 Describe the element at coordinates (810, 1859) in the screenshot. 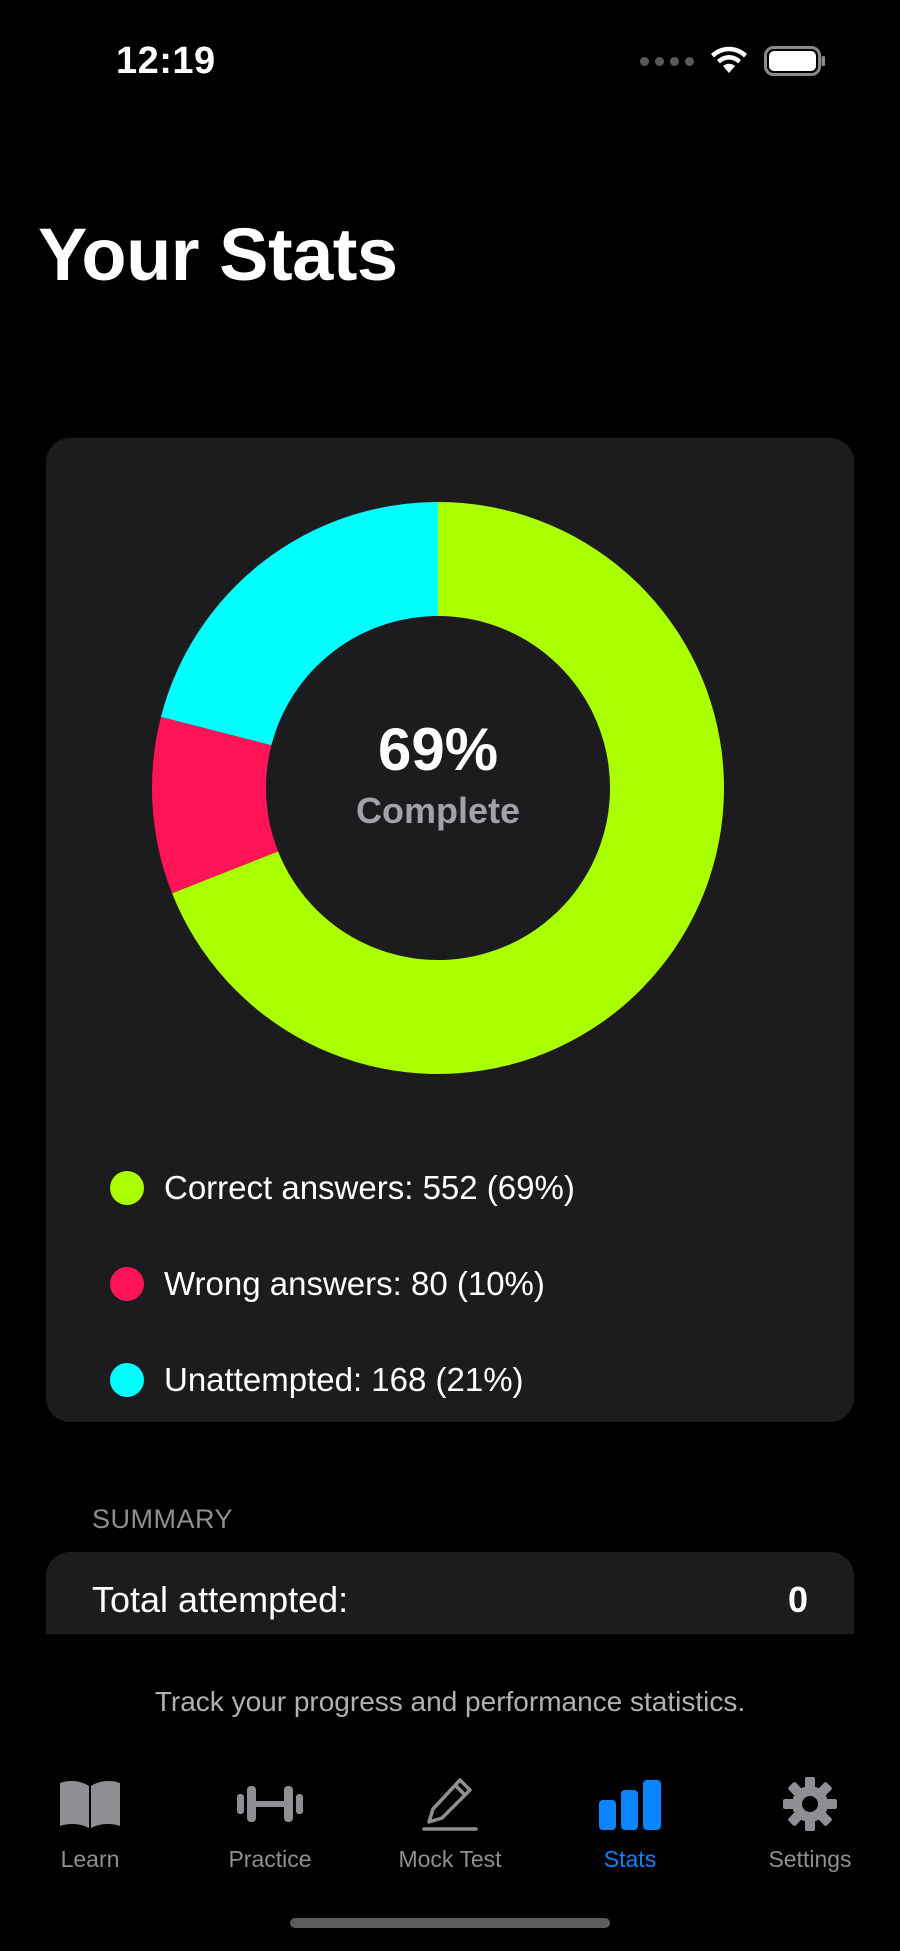

I see `tab-label-settings: Settings` at that location.